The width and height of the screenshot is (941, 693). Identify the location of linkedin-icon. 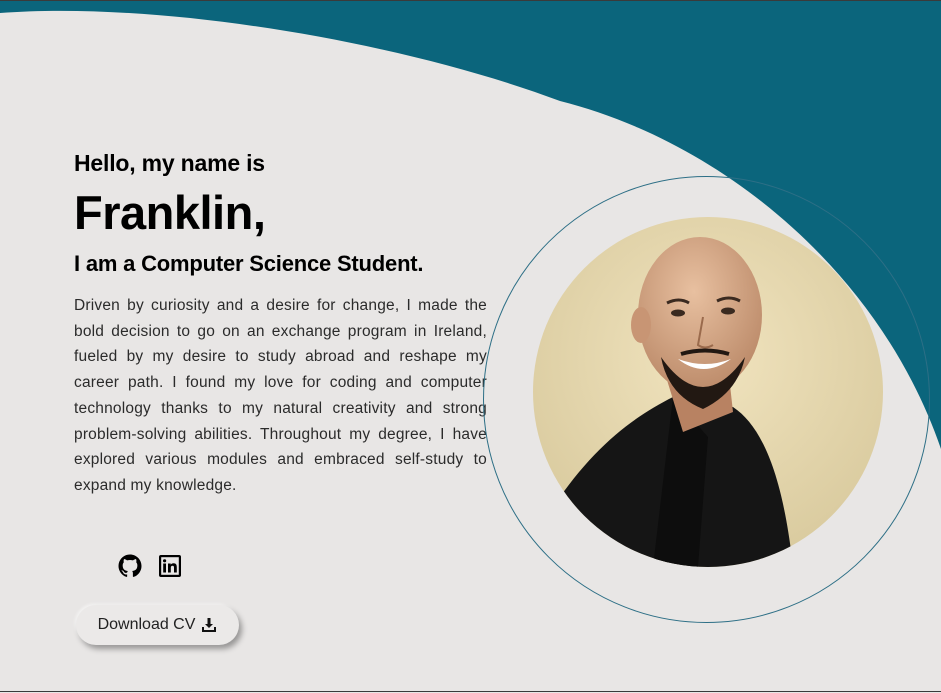
(170, 566).